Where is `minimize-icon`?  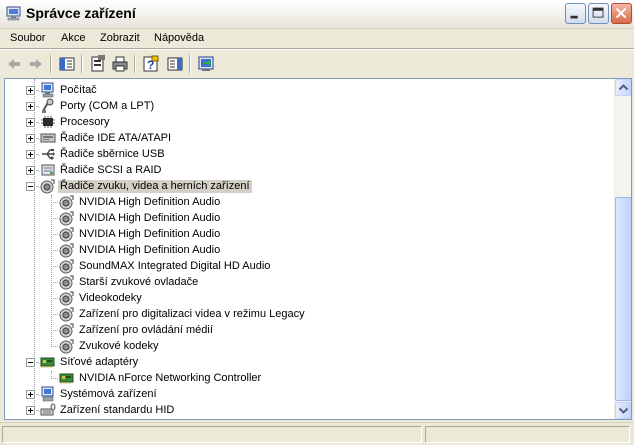
minimize-icon is located at coordinates (574, 17).